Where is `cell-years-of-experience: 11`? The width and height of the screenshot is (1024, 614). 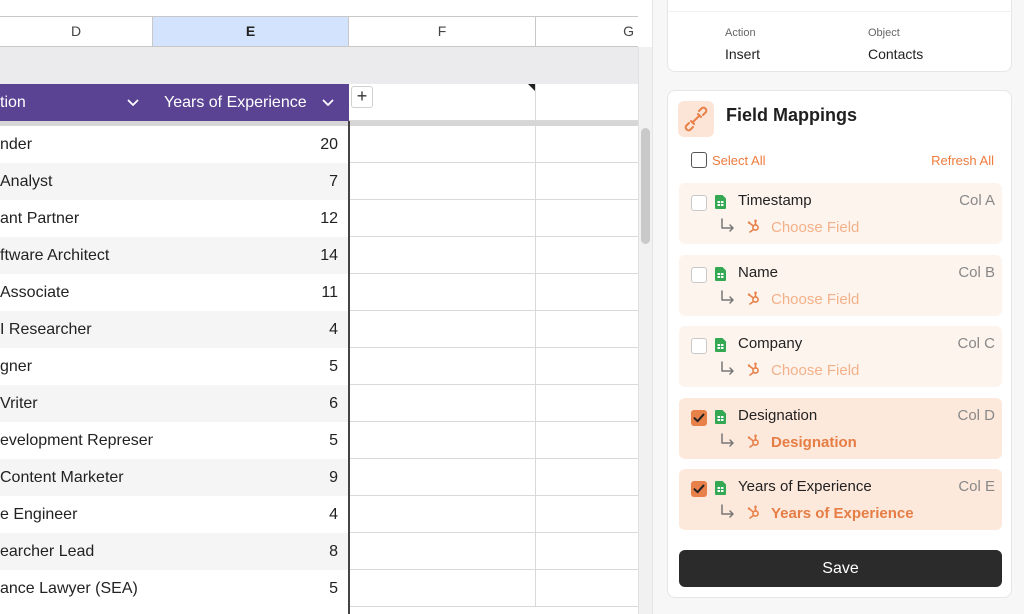
cell-years-of-experience: 11 is located at coordinates (251, 292).